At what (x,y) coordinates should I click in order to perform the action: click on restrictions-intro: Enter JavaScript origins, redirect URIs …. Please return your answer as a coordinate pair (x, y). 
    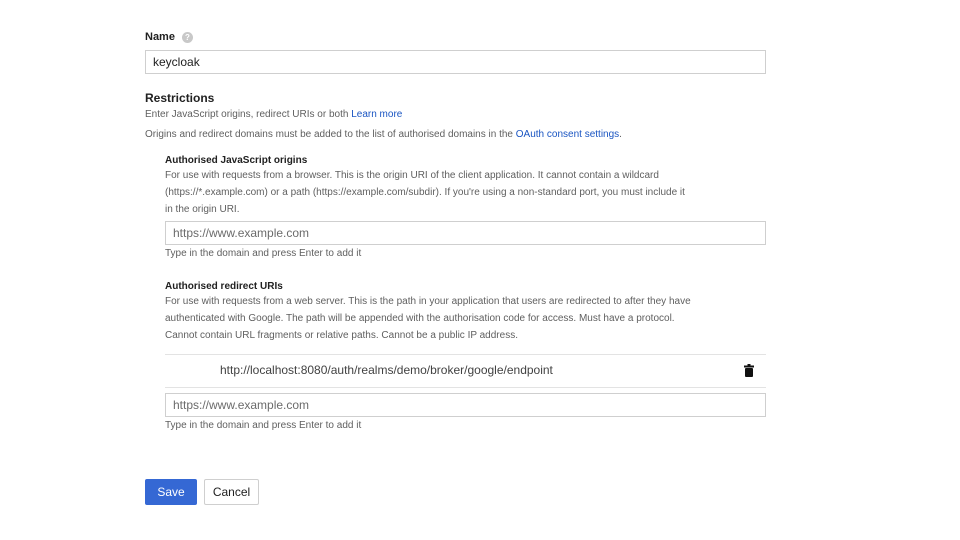
    Looking at the image, I should click on (273, 114).